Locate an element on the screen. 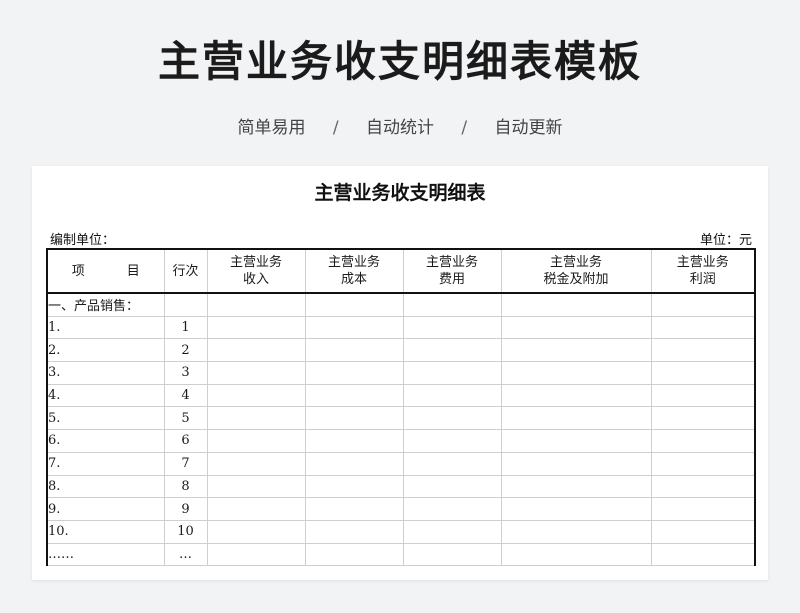 The width and height of the screenshot is (800, 613). table-row: 9. 9 is located at coordinates (401, 509).